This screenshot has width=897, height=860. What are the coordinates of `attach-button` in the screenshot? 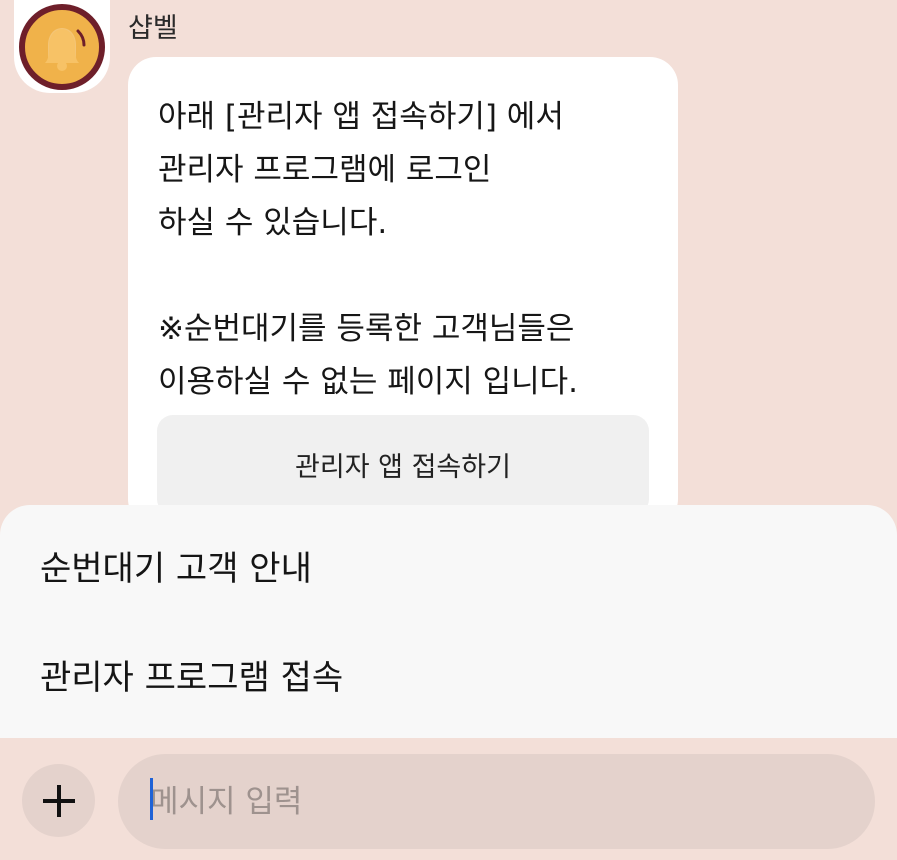 It's located at (58, 800).